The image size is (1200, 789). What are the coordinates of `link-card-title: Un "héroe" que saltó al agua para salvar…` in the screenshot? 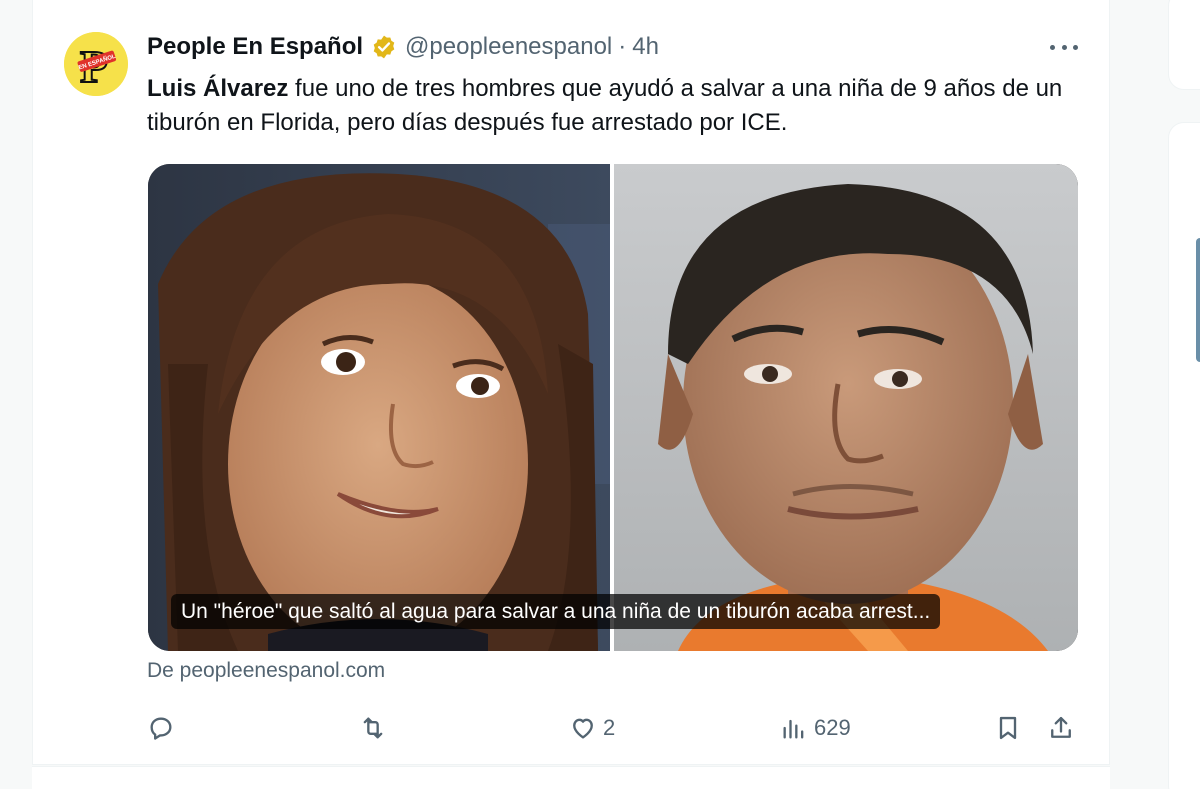 It's located at (556, 611).